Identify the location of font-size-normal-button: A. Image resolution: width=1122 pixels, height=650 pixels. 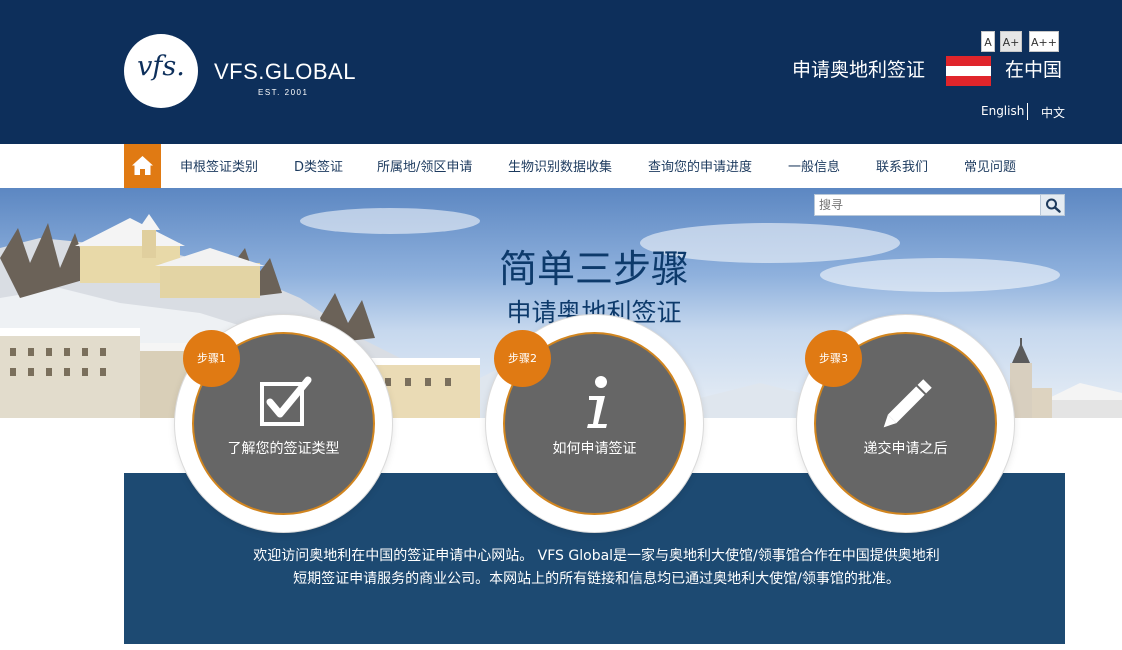
(988, 41).